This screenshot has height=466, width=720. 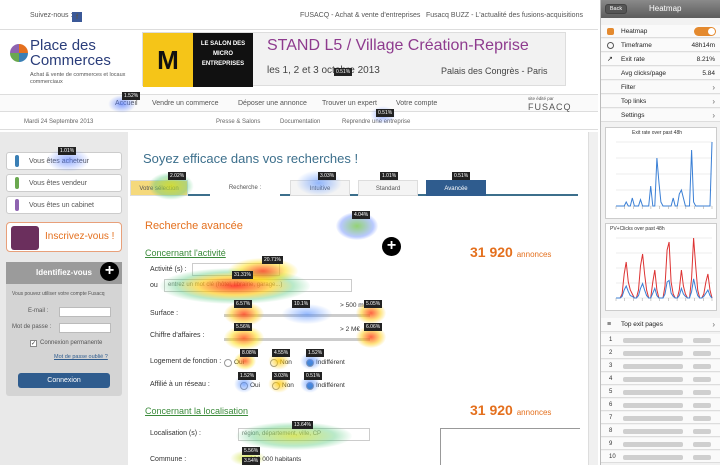 I want to click on signup-photo, so click(x=25, y=238).